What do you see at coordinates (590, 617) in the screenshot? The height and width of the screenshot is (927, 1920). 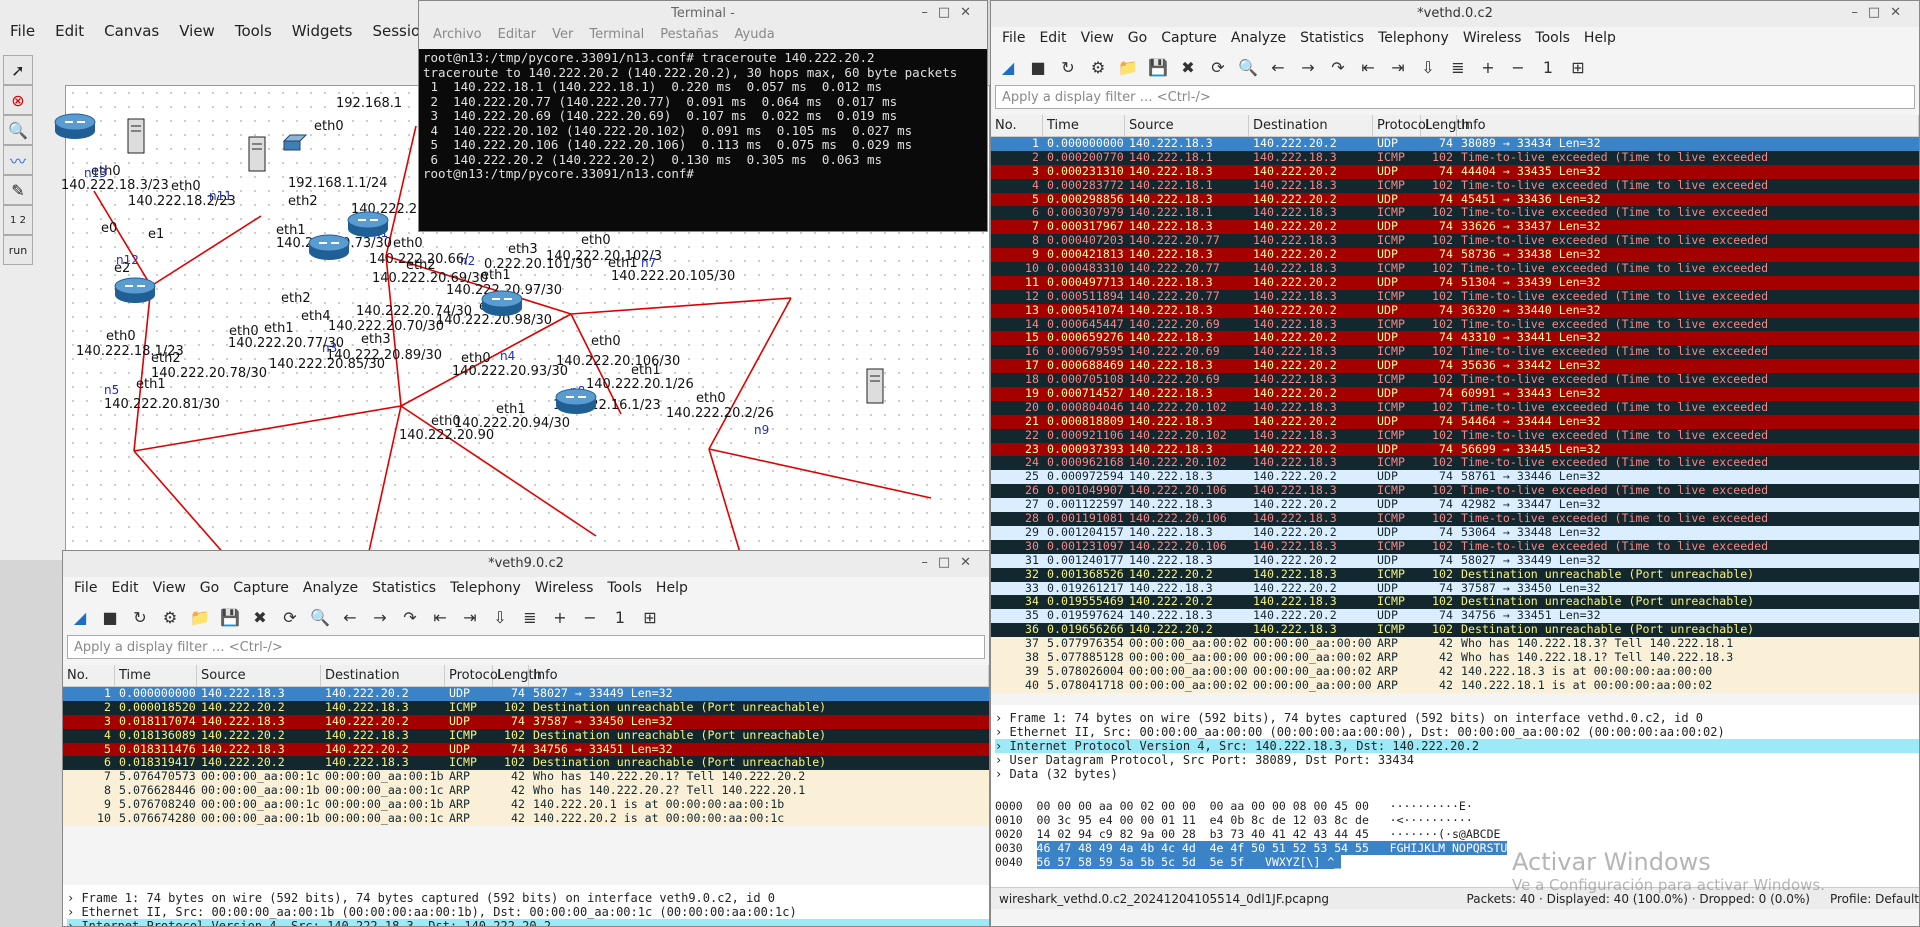 I see `zoom-out-icon: −` at bounding box center [590, 617].